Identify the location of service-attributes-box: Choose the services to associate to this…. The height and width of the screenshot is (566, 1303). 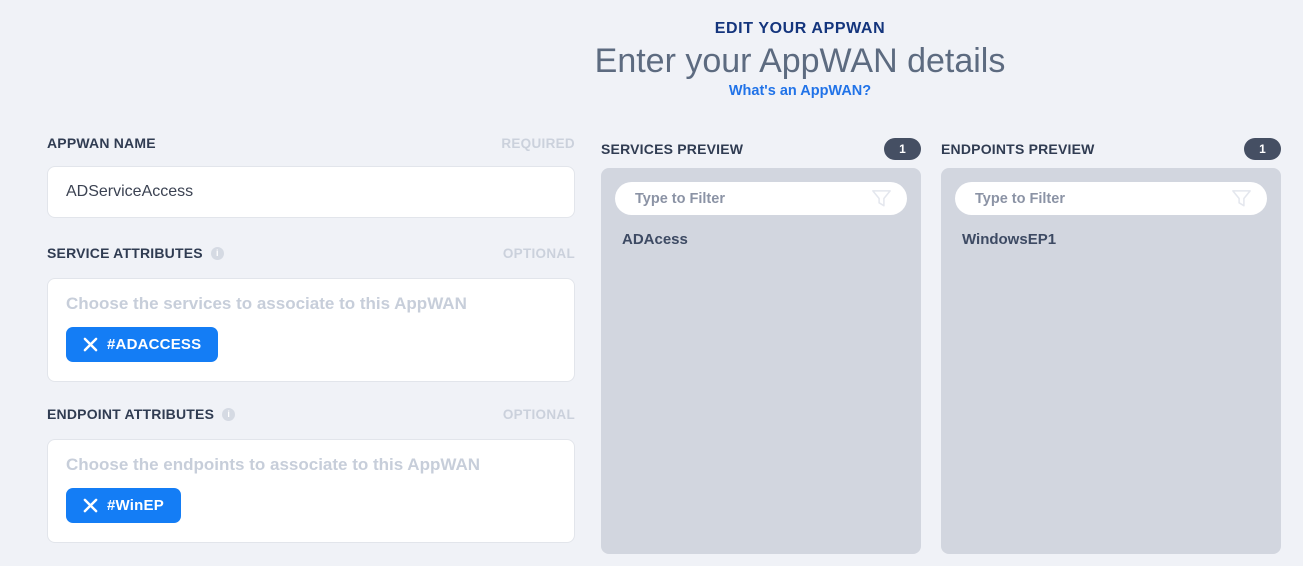
(311, 330).